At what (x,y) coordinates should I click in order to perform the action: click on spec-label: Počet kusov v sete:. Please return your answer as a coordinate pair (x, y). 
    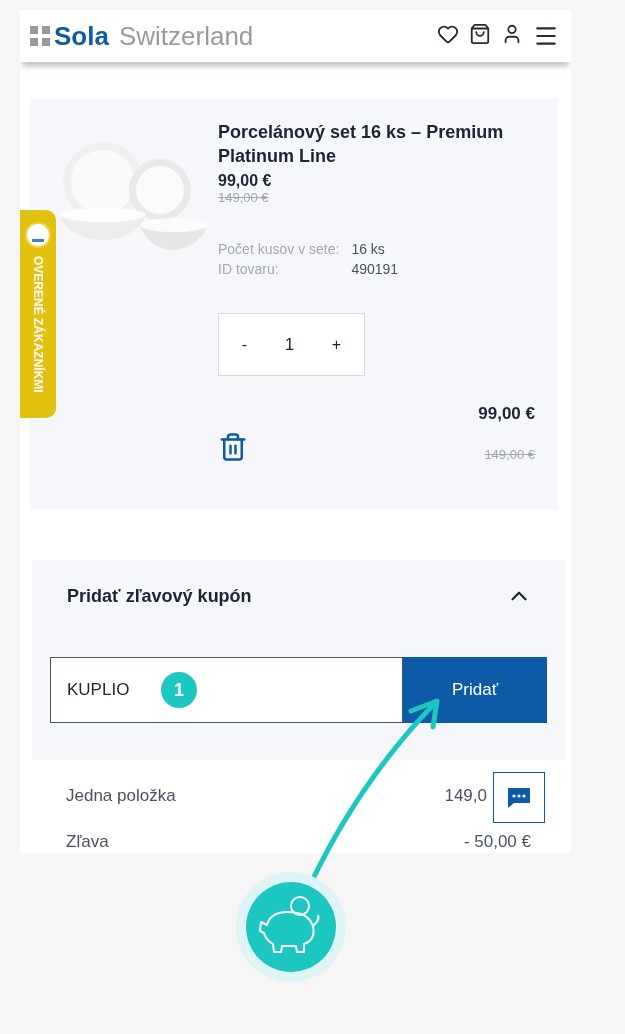
    Looking at the image, I should click on (279, 249).